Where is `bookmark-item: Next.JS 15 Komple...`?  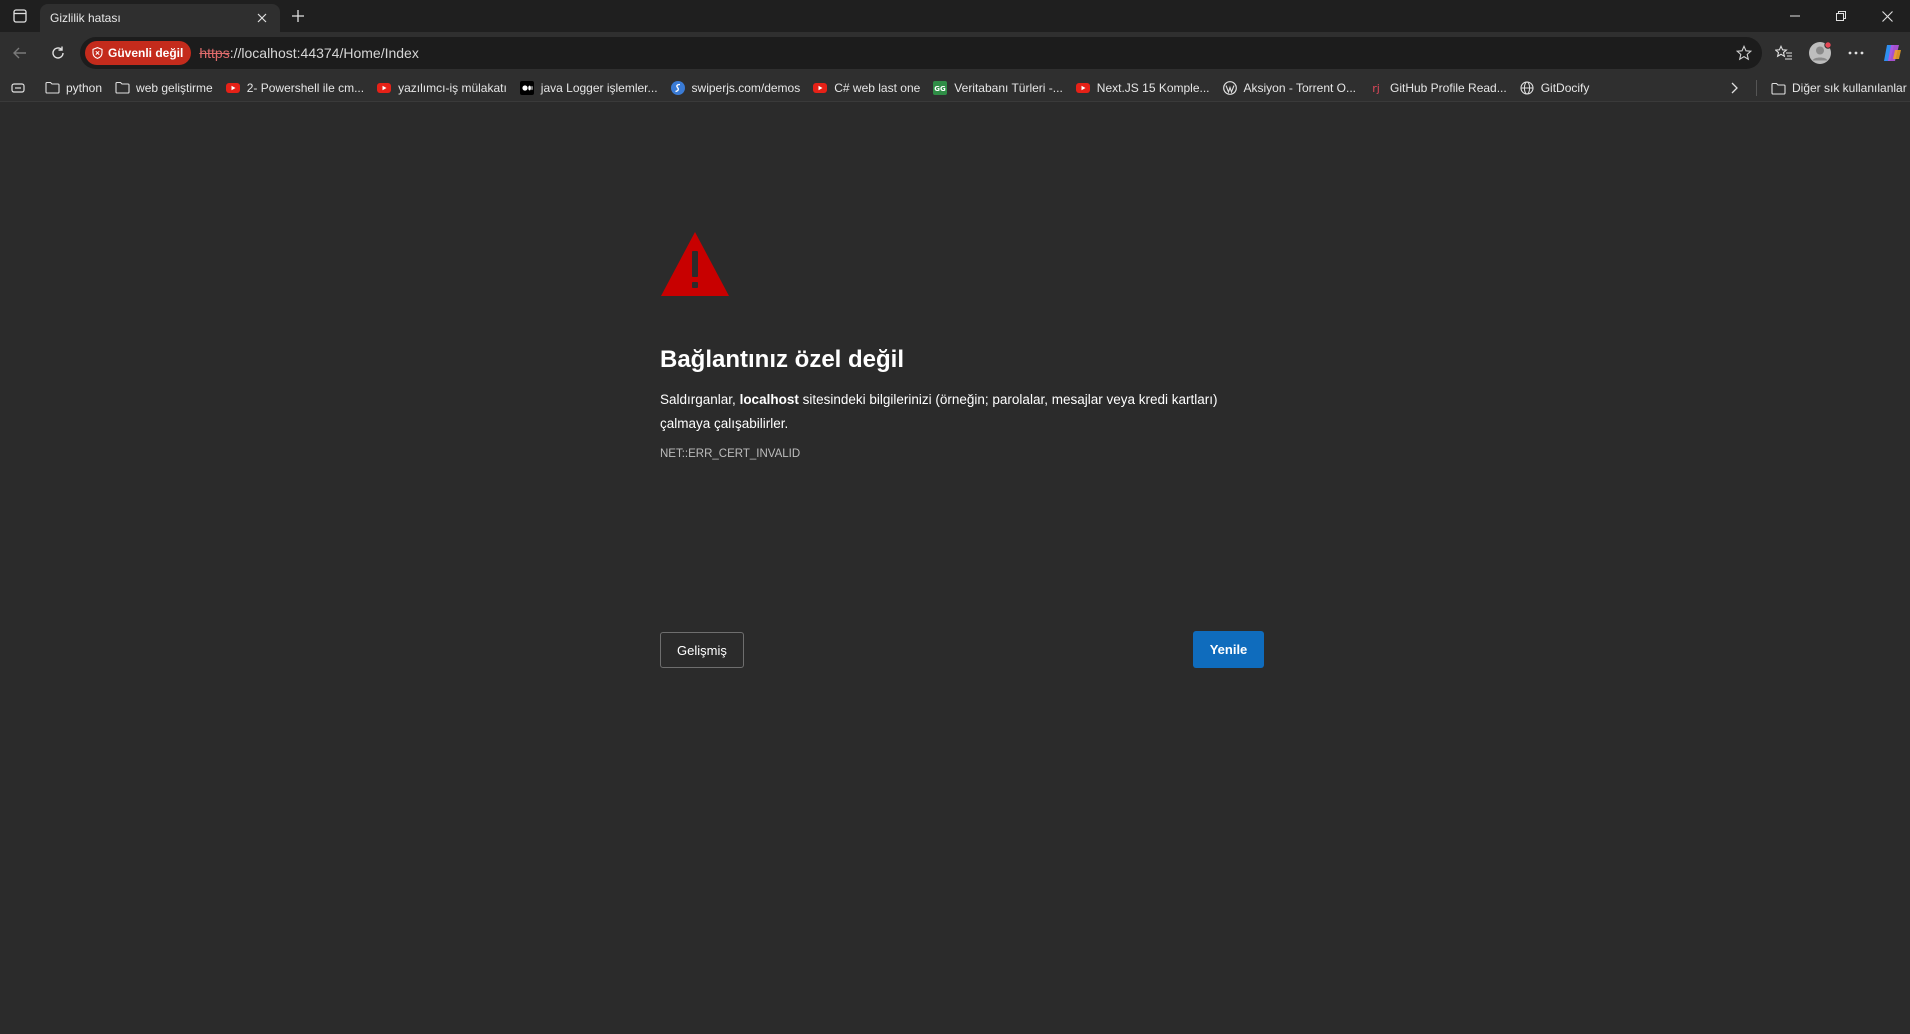
bookmark-item: Next.JS 15 Komple... is located at coordinates (1142, 88).